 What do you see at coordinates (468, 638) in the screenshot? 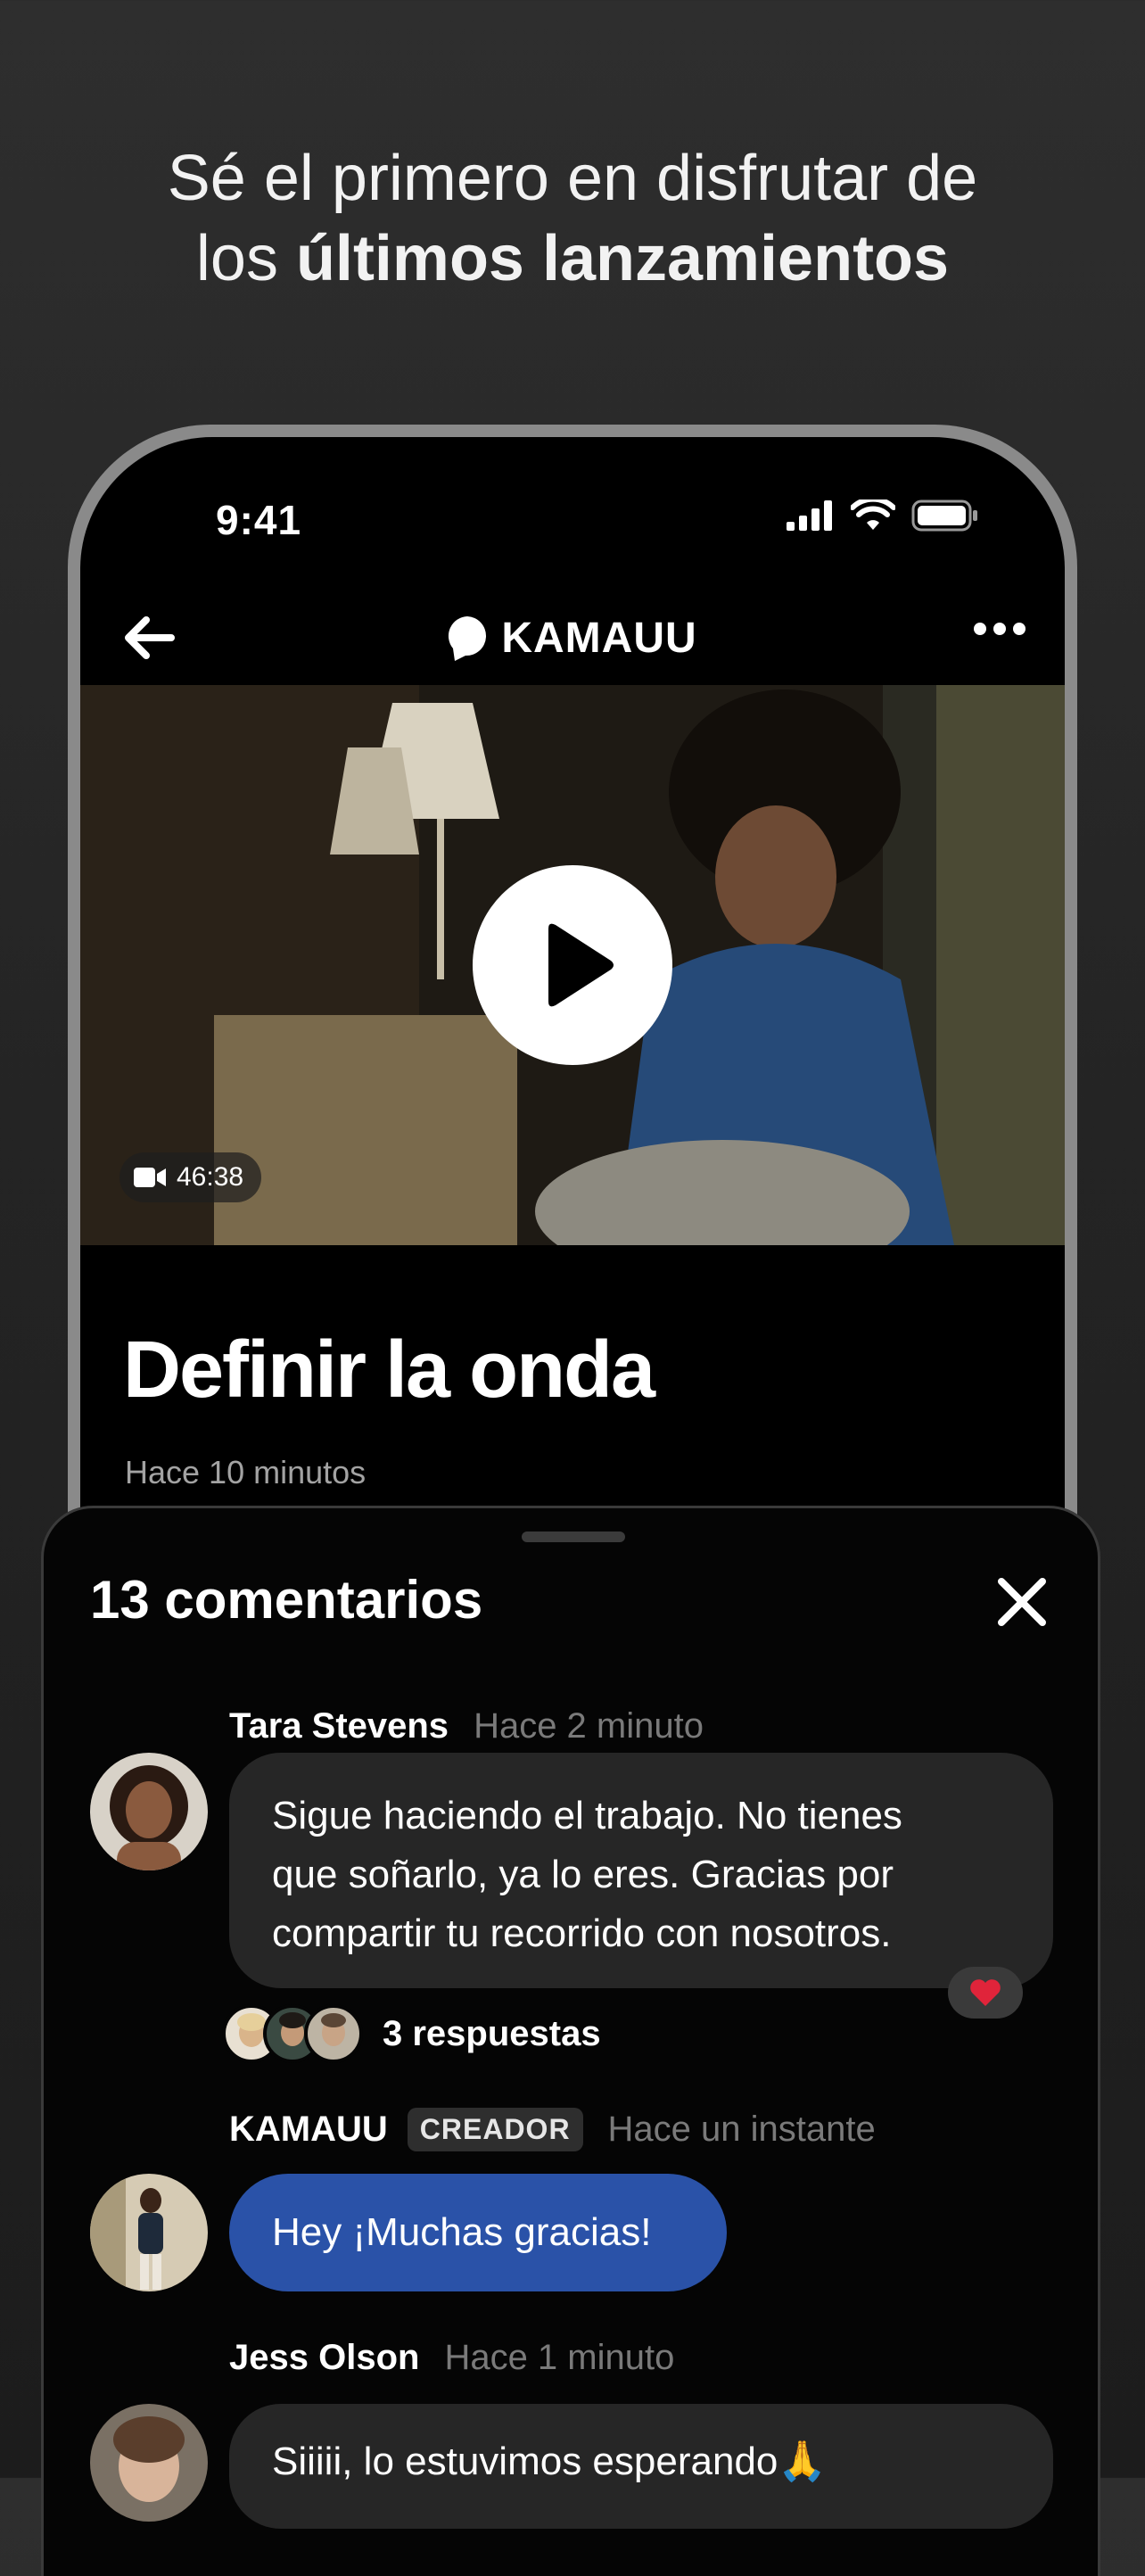
I see `kamauu-logo-icon` at bounding box center [468, 638].